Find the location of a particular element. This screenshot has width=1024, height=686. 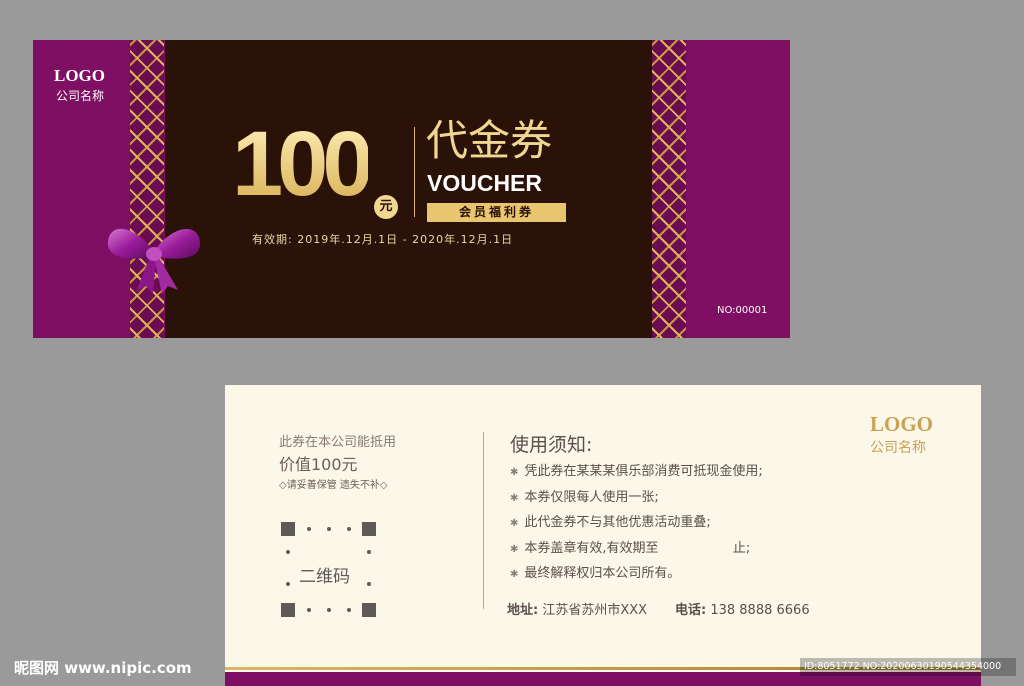

front-logo: LOGO is located at coordinates (80, 75).